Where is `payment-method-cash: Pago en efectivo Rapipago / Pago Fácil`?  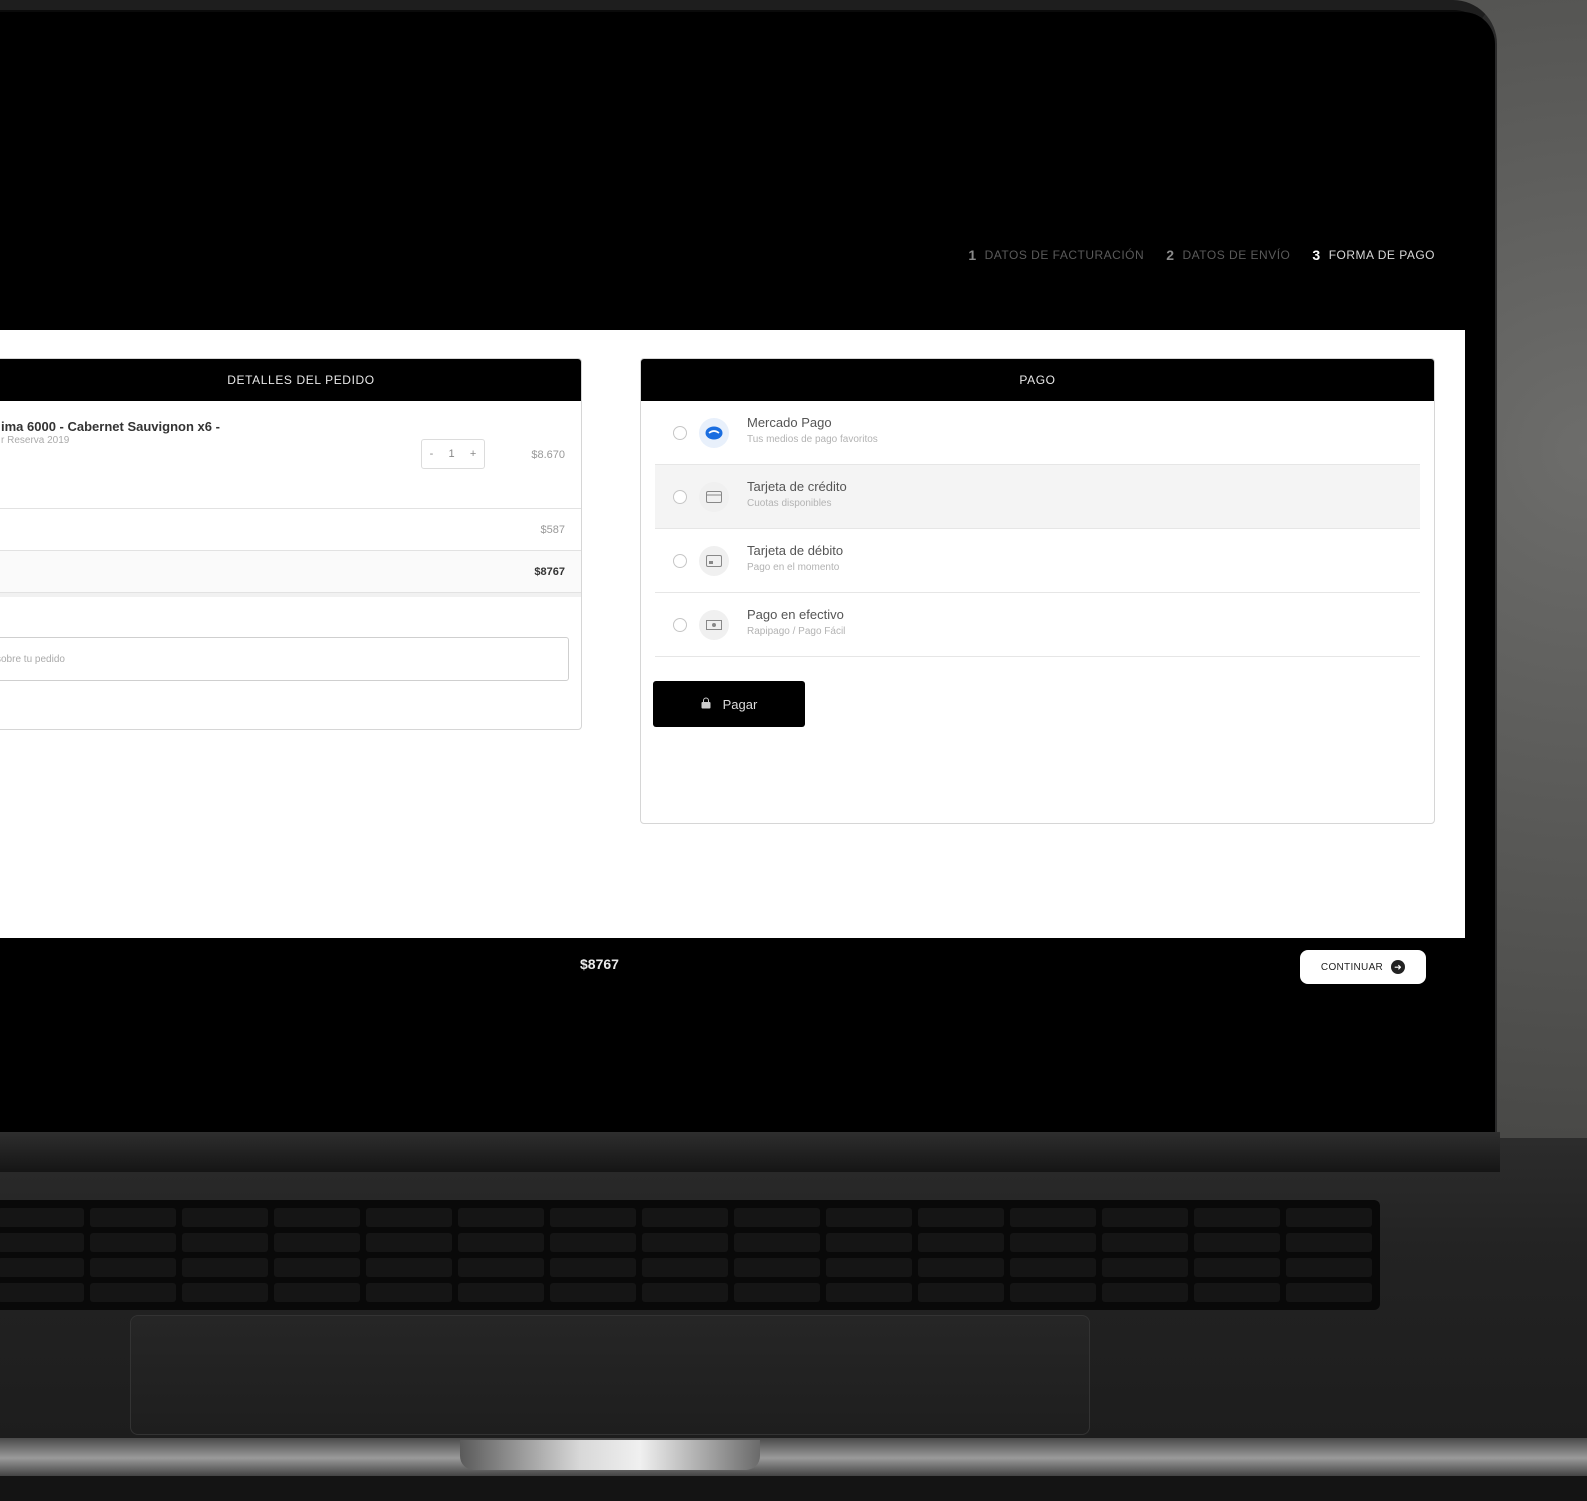 payment-method-cash: Pago en efectivo Rapipago / Pago Fácil is located at coordinates (1037, 625).